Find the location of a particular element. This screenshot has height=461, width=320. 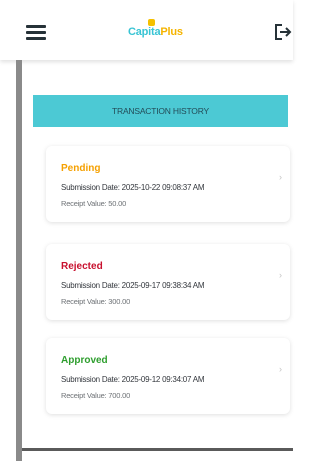

app-logo: CapitaPlus is located at coordinates (155, 32).